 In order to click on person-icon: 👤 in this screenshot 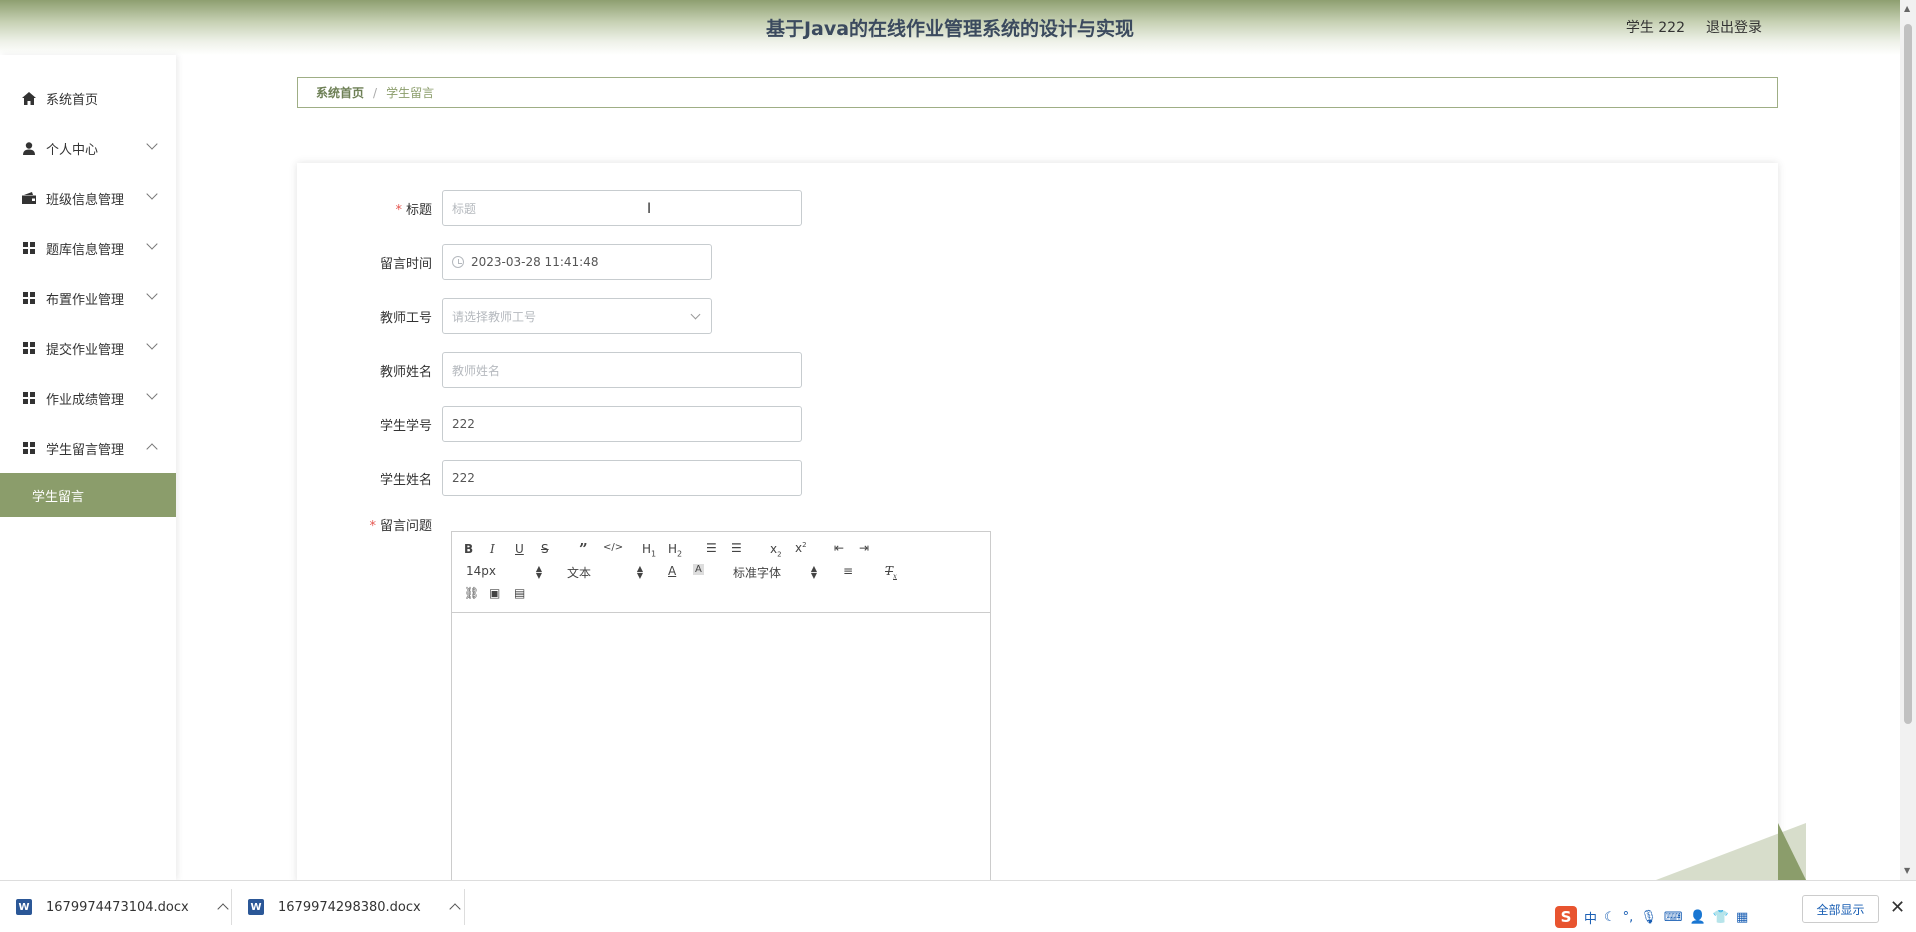, I will do `click(1698, 917)`.